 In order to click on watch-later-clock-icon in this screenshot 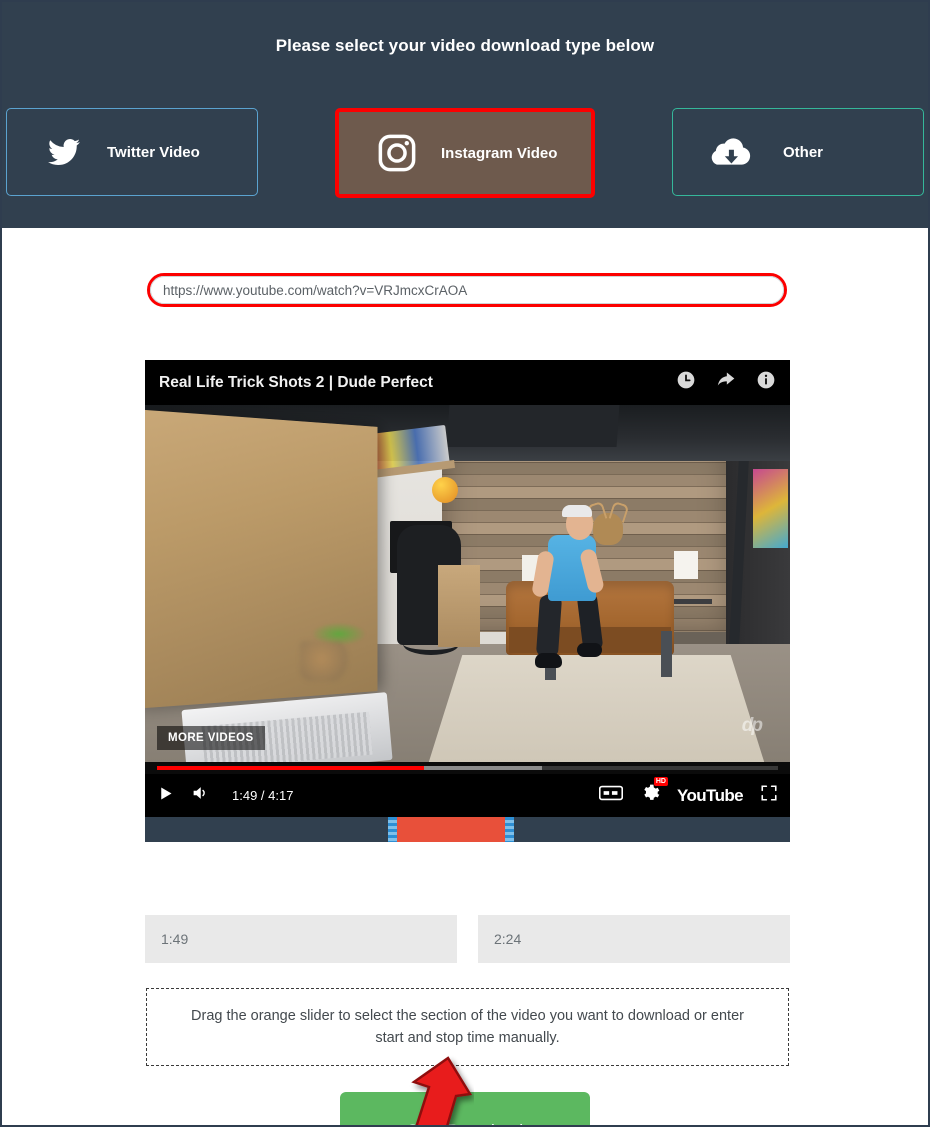, I will do `click(686, 382)`.